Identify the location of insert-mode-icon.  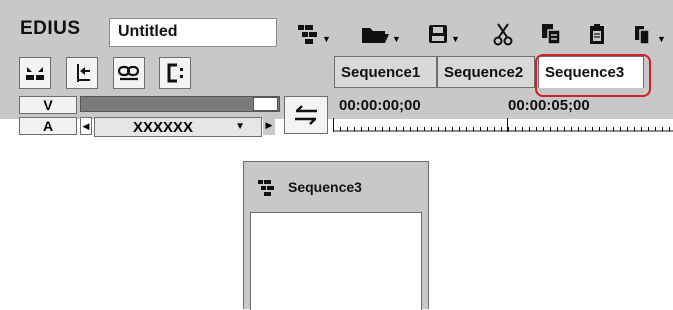
(35, 79).